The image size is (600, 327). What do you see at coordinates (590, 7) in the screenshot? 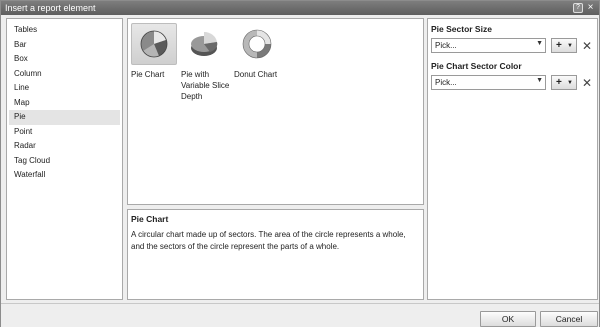
I see `close-icon: ×` at bounding box center [590, 7].